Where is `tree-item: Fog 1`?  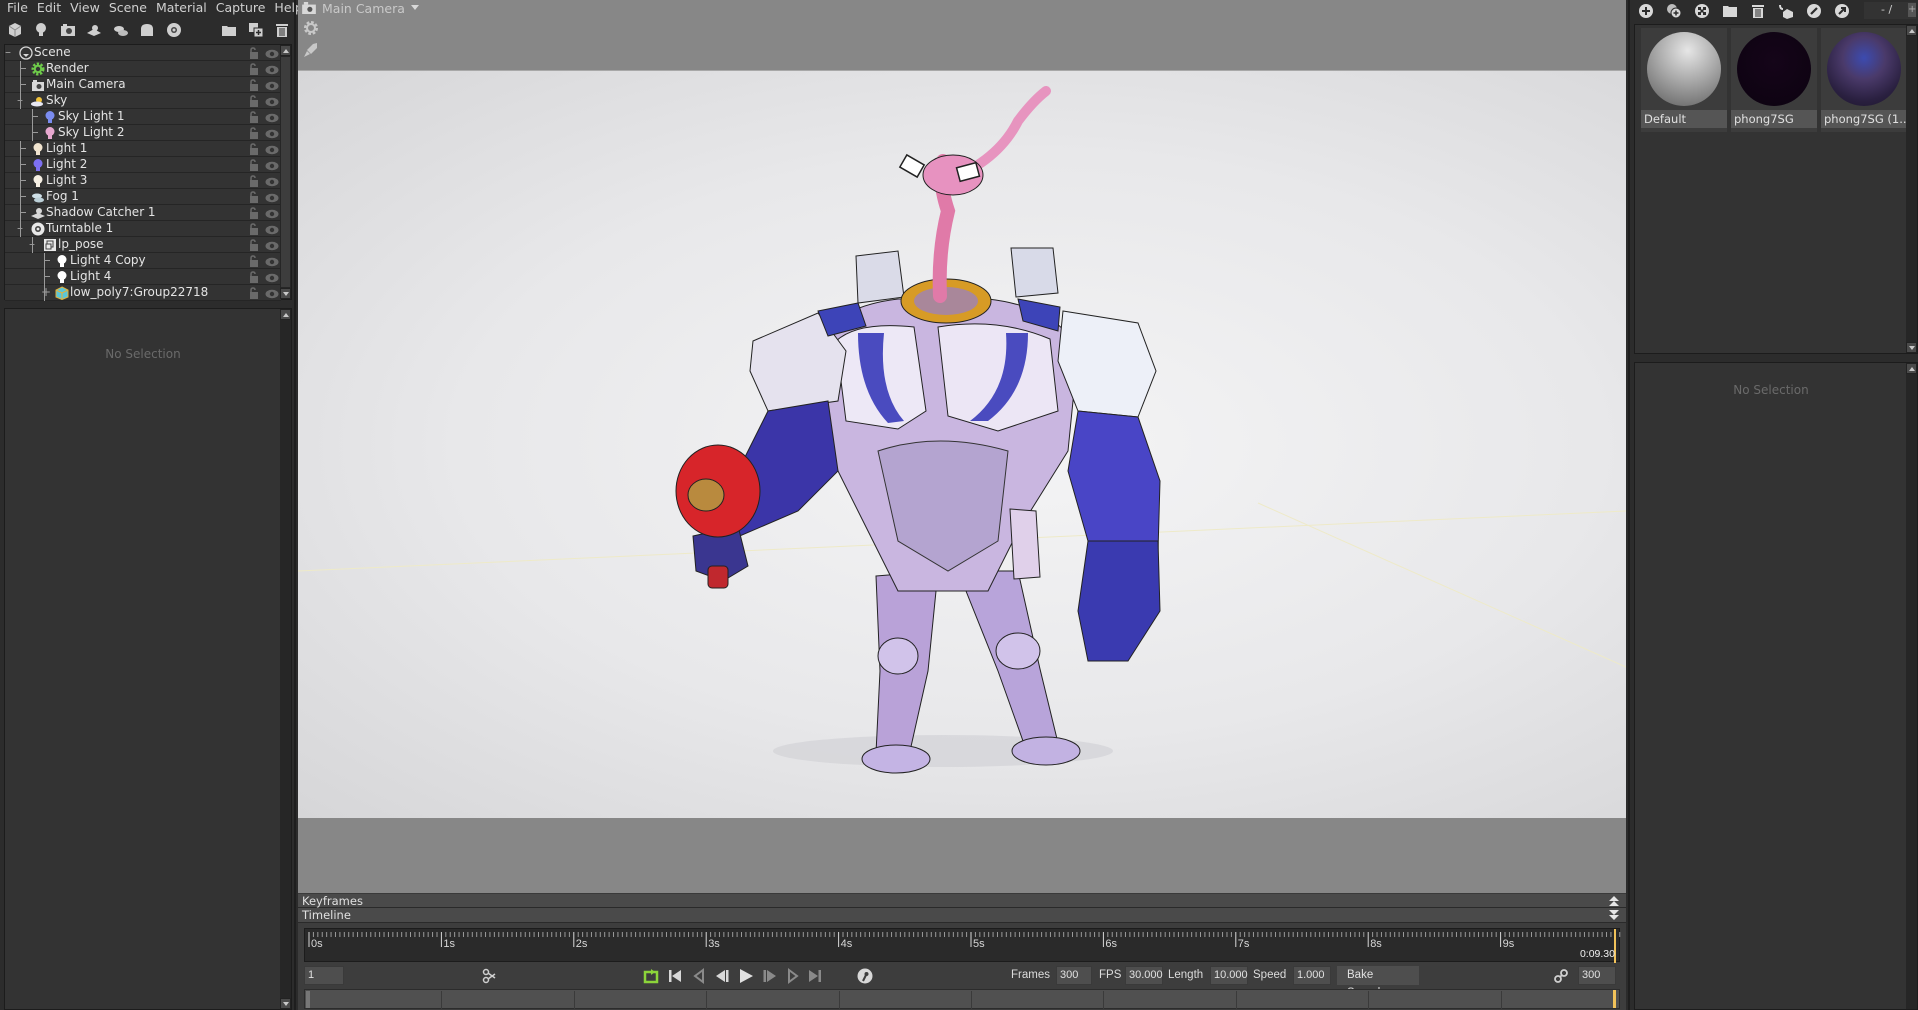 tree-item: Fog 1 is located at coordinates (143, 197).